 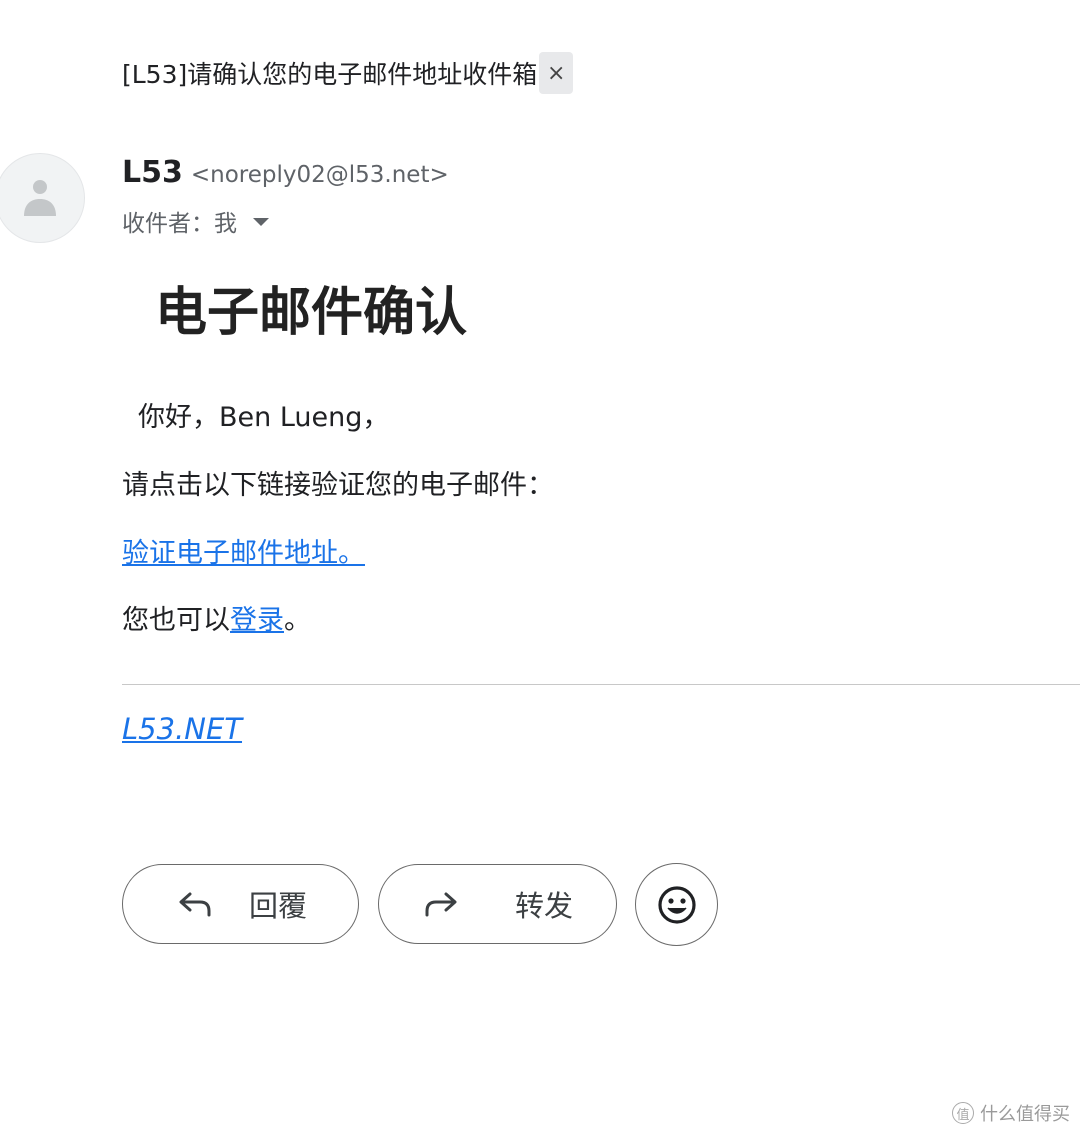 What do you see at coordinates (1025, 1114) in the screenshot?
I see `watermark-text: 什么值得买` at bounding box center [1025, 1114].